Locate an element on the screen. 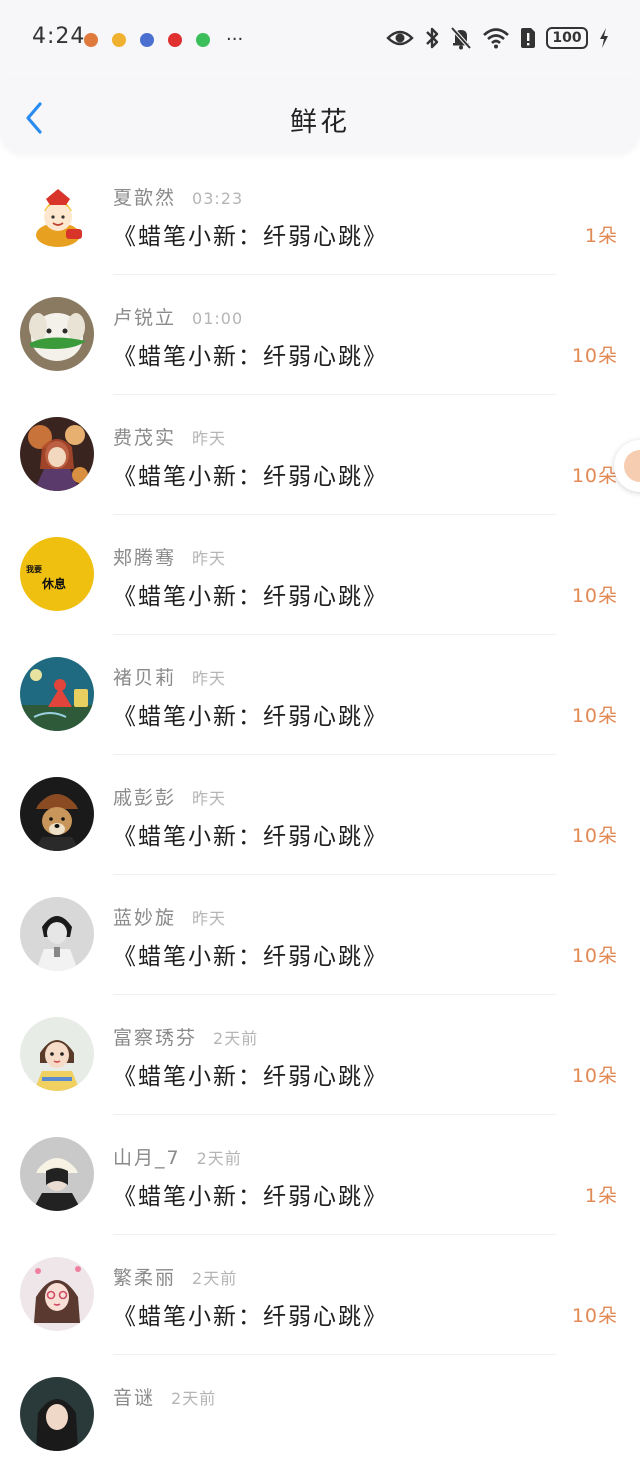  list-item: 音谜 2天前 is located at coordinates (320, 1415).